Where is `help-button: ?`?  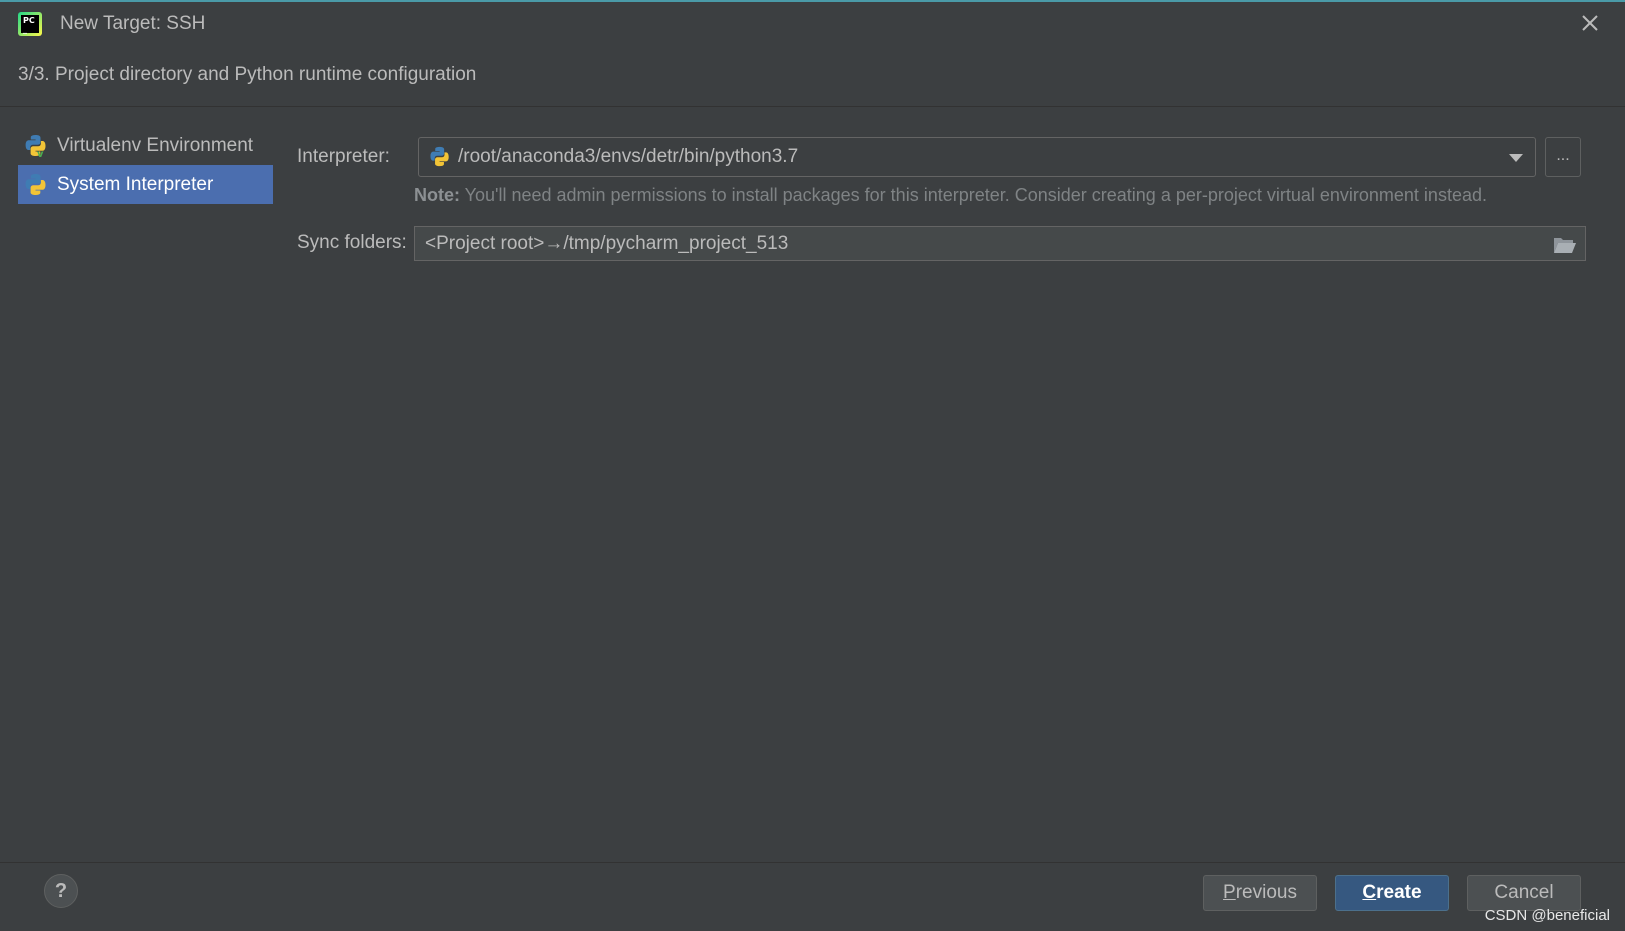 help-button: ? is located at coordinates (61, 891).